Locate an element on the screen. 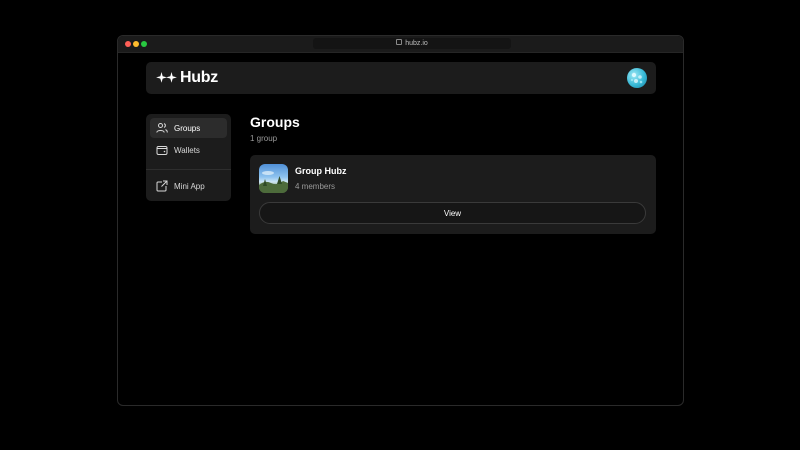 The height and width of the screenshot is (450, 800). sidebar-item-label: Groups is located at coordinates (187, 128).